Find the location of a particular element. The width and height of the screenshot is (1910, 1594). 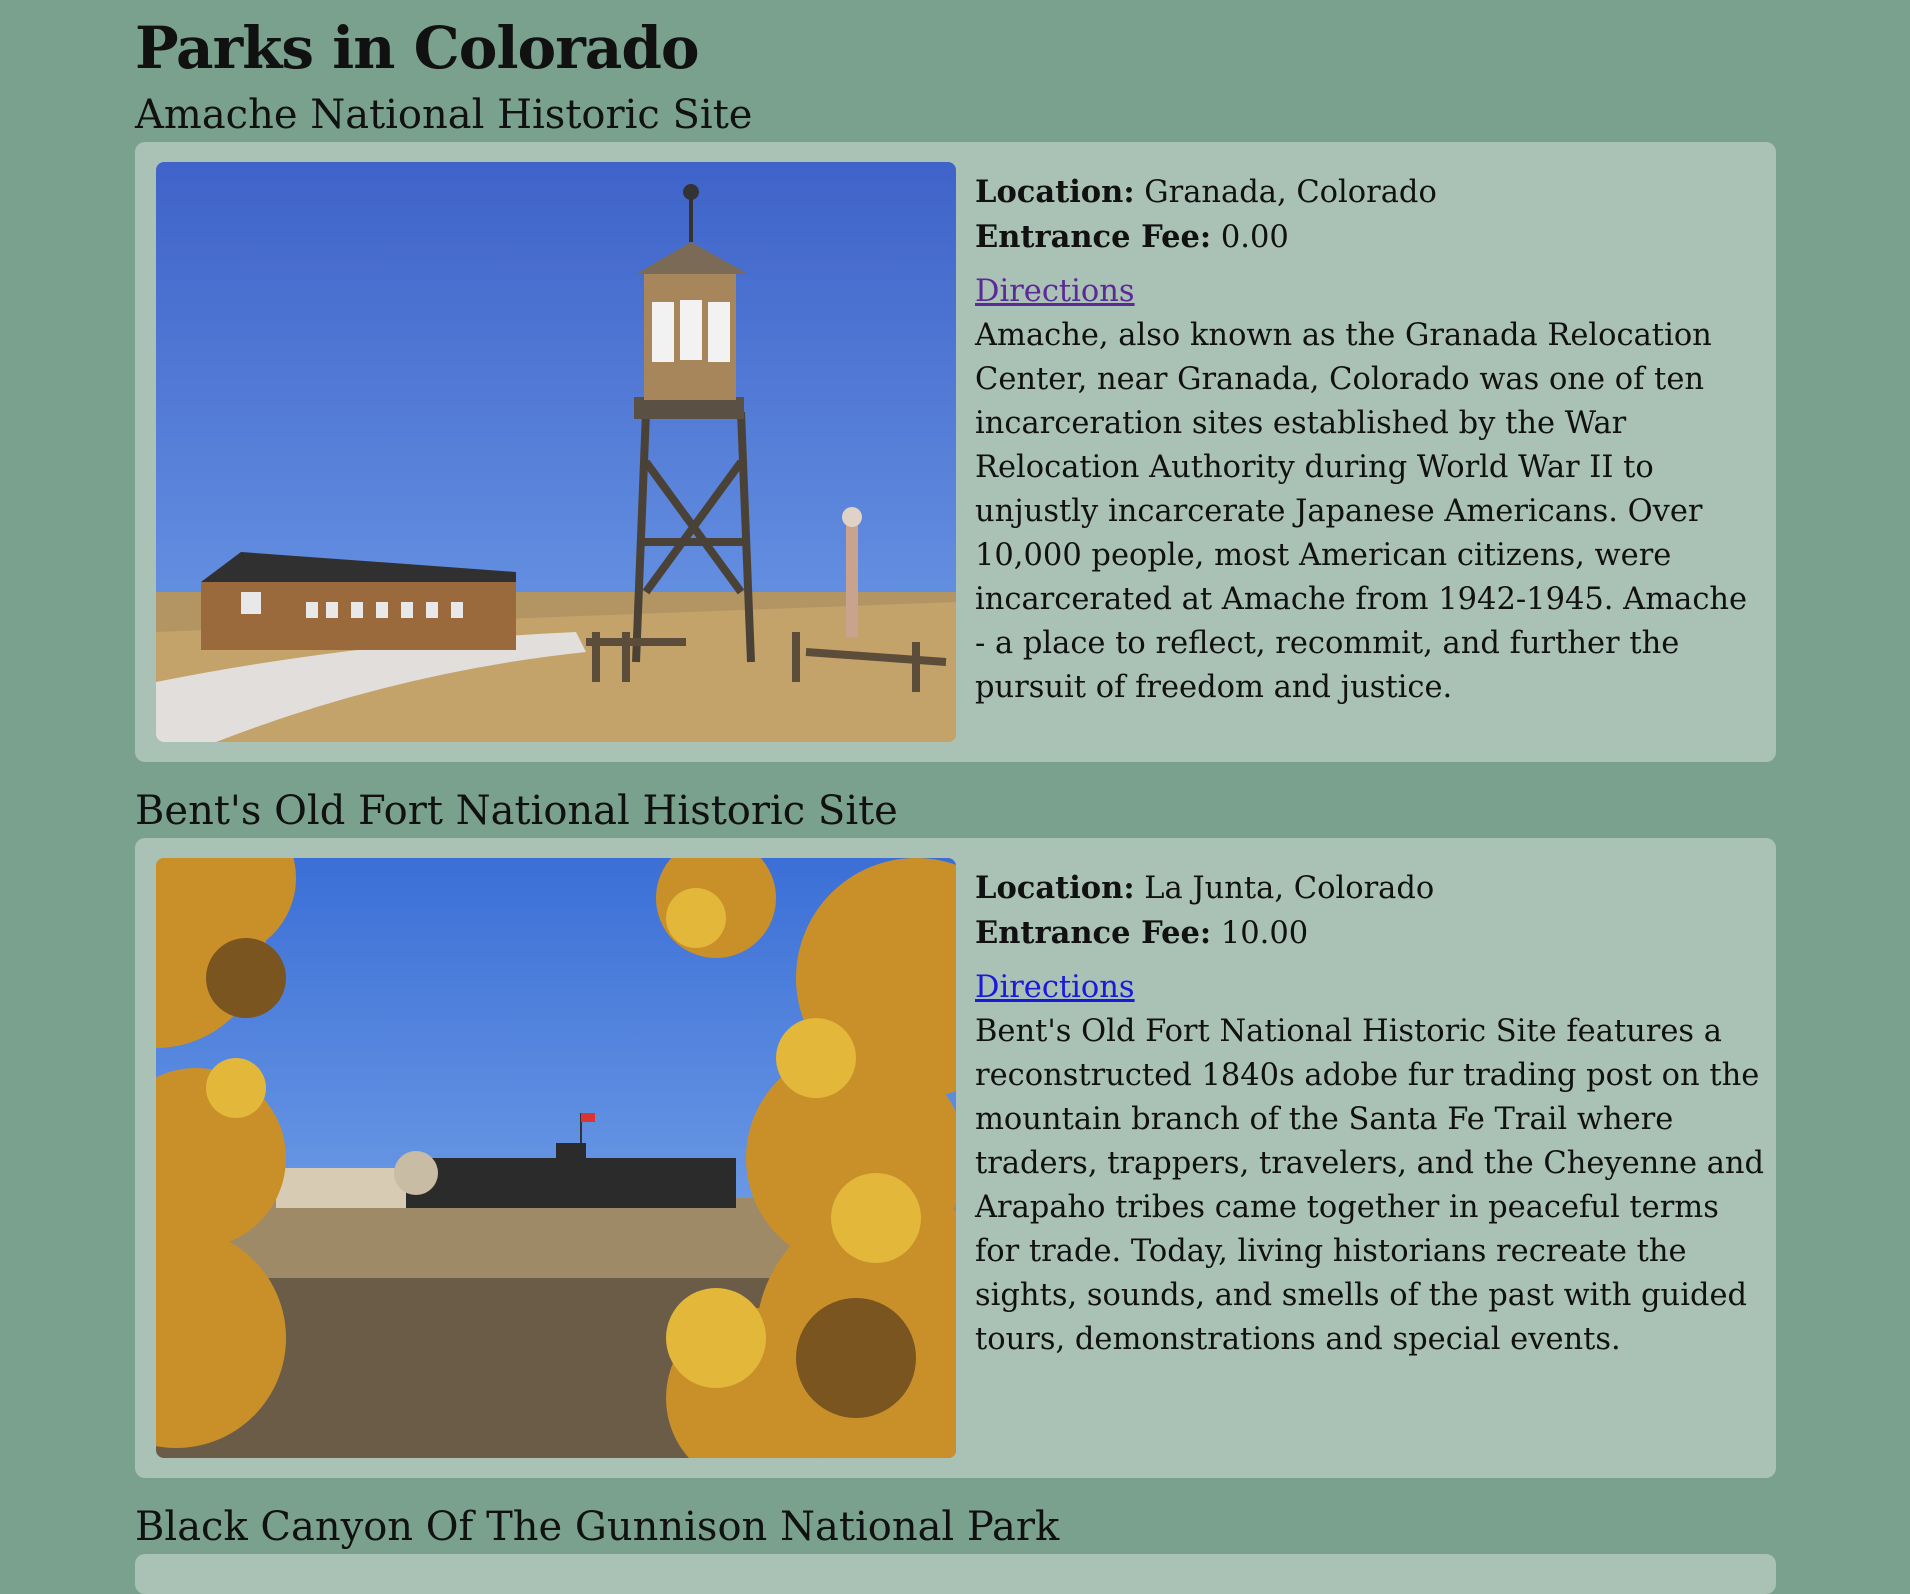

fee-row: Entrance Fee: 0.00 is located at coordinates (1370, 237).